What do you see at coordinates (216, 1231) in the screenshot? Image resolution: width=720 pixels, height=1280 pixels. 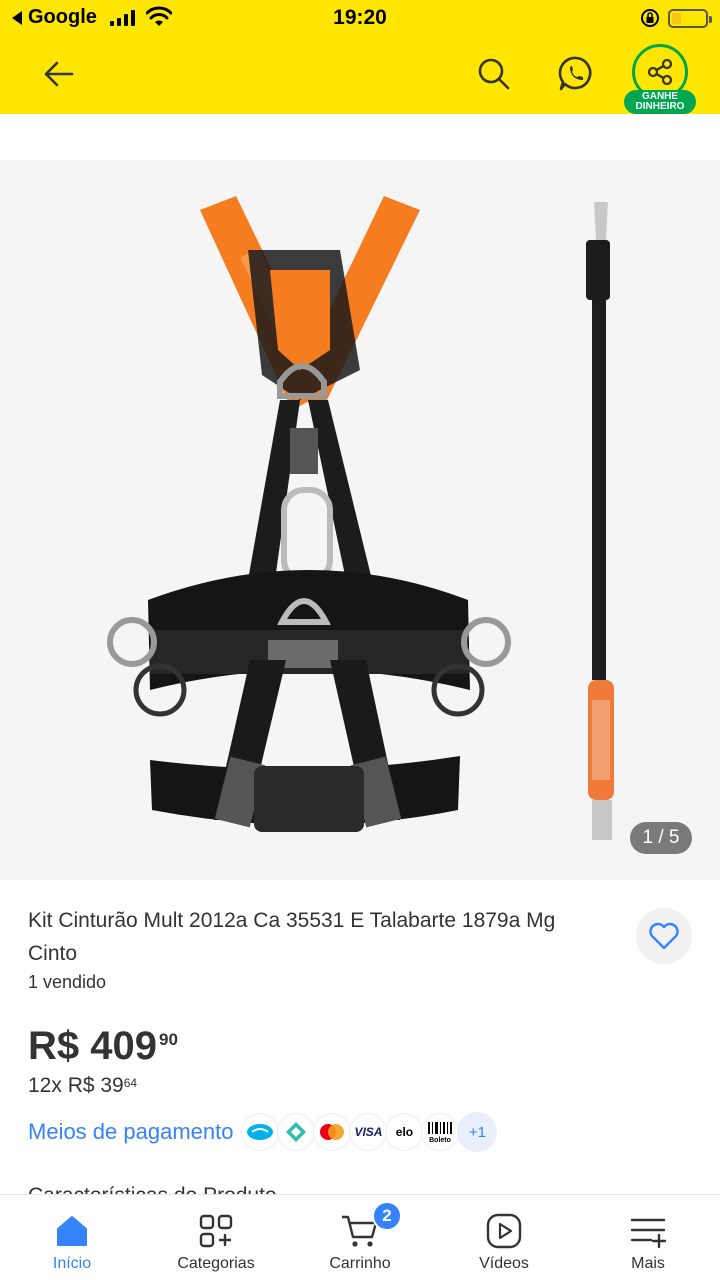 I see `categories-icon` at bounding box center [216, 1231].